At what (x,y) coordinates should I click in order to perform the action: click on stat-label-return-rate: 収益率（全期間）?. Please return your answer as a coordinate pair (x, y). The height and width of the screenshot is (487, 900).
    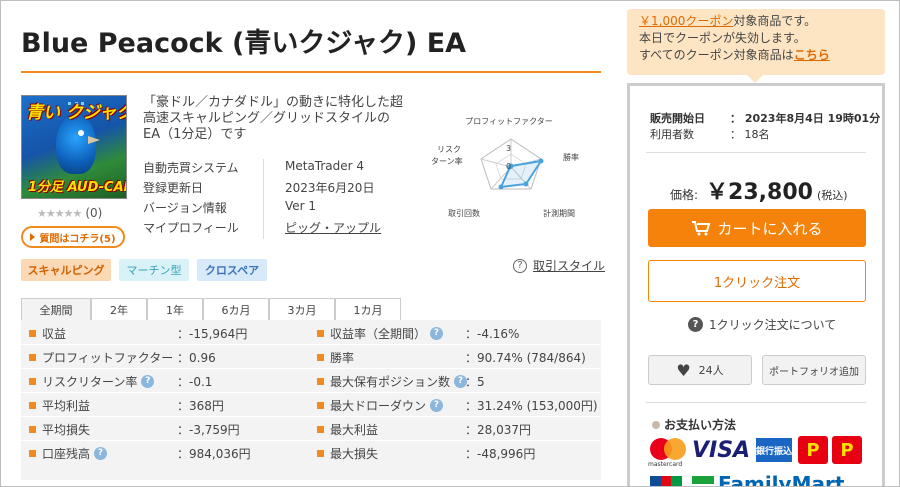
    Looking at the image, I should click on (380, 333).